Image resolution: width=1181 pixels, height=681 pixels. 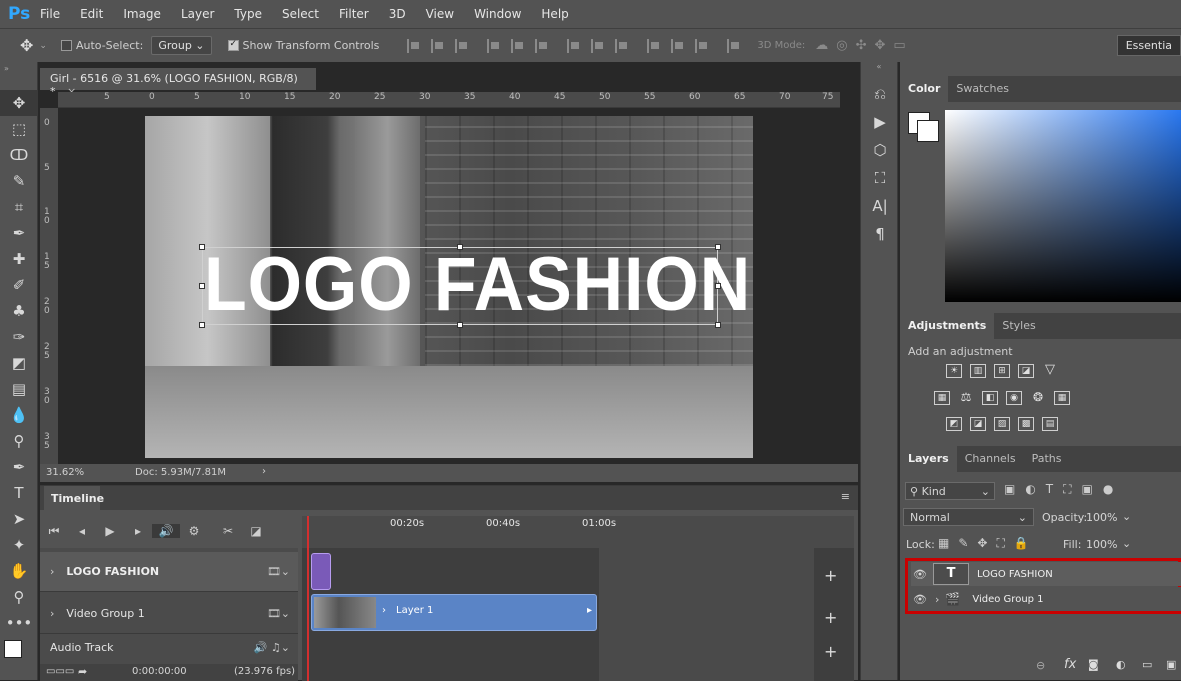 I want to click on tab-adjustments: Adjustments, so click(x=947, y=326).